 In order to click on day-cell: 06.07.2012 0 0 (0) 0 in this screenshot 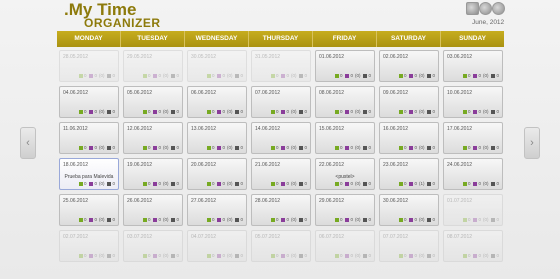, I will do `click(345, 246)`.